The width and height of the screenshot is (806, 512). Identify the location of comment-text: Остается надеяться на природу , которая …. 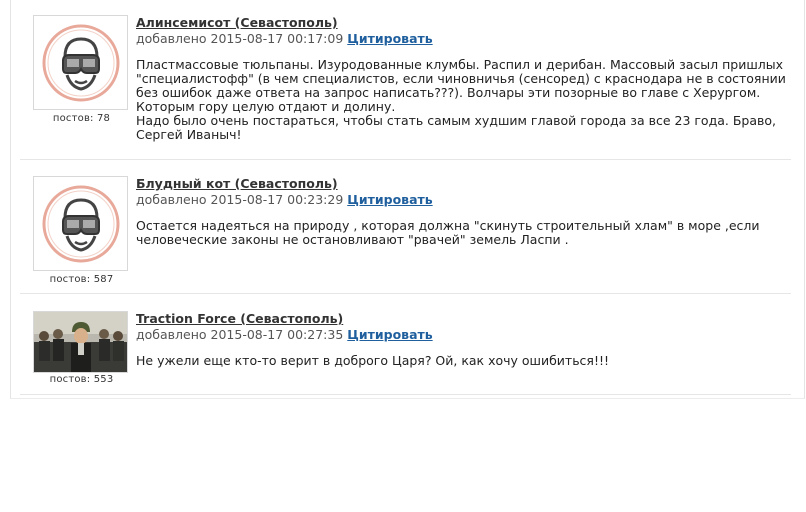
(461, 233).